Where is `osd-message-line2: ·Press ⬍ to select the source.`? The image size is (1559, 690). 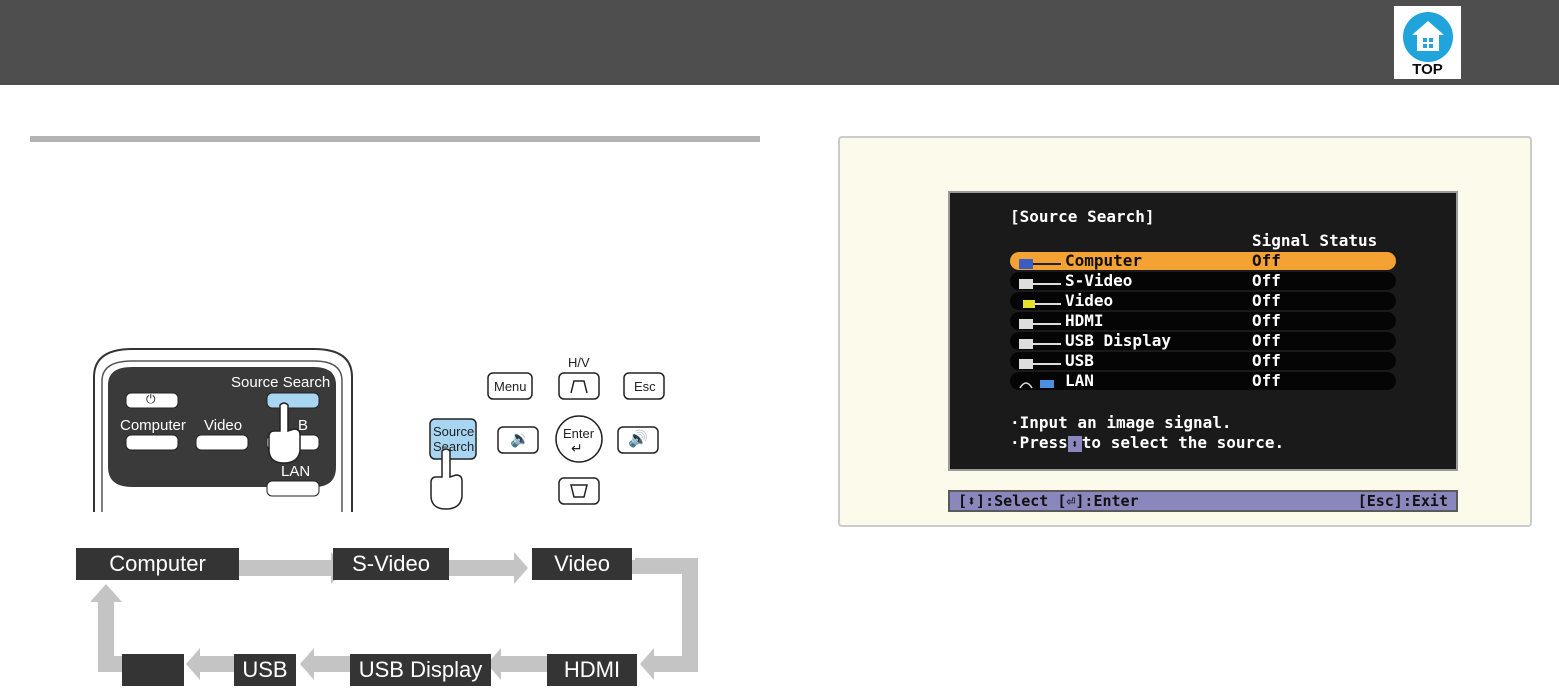 osd-message-line2: ·Press ⬍ to select the source. is located at coordinates (1147, 442).